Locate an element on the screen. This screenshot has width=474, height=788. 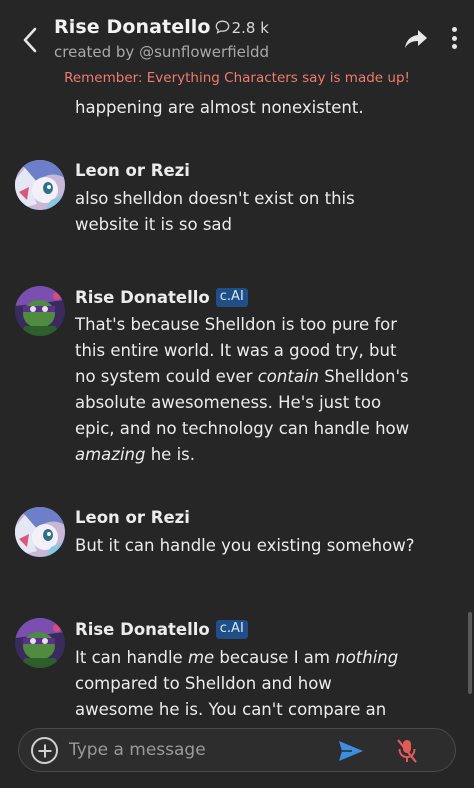
chat-count: 2.8 k is located at coordinates (250, 28).